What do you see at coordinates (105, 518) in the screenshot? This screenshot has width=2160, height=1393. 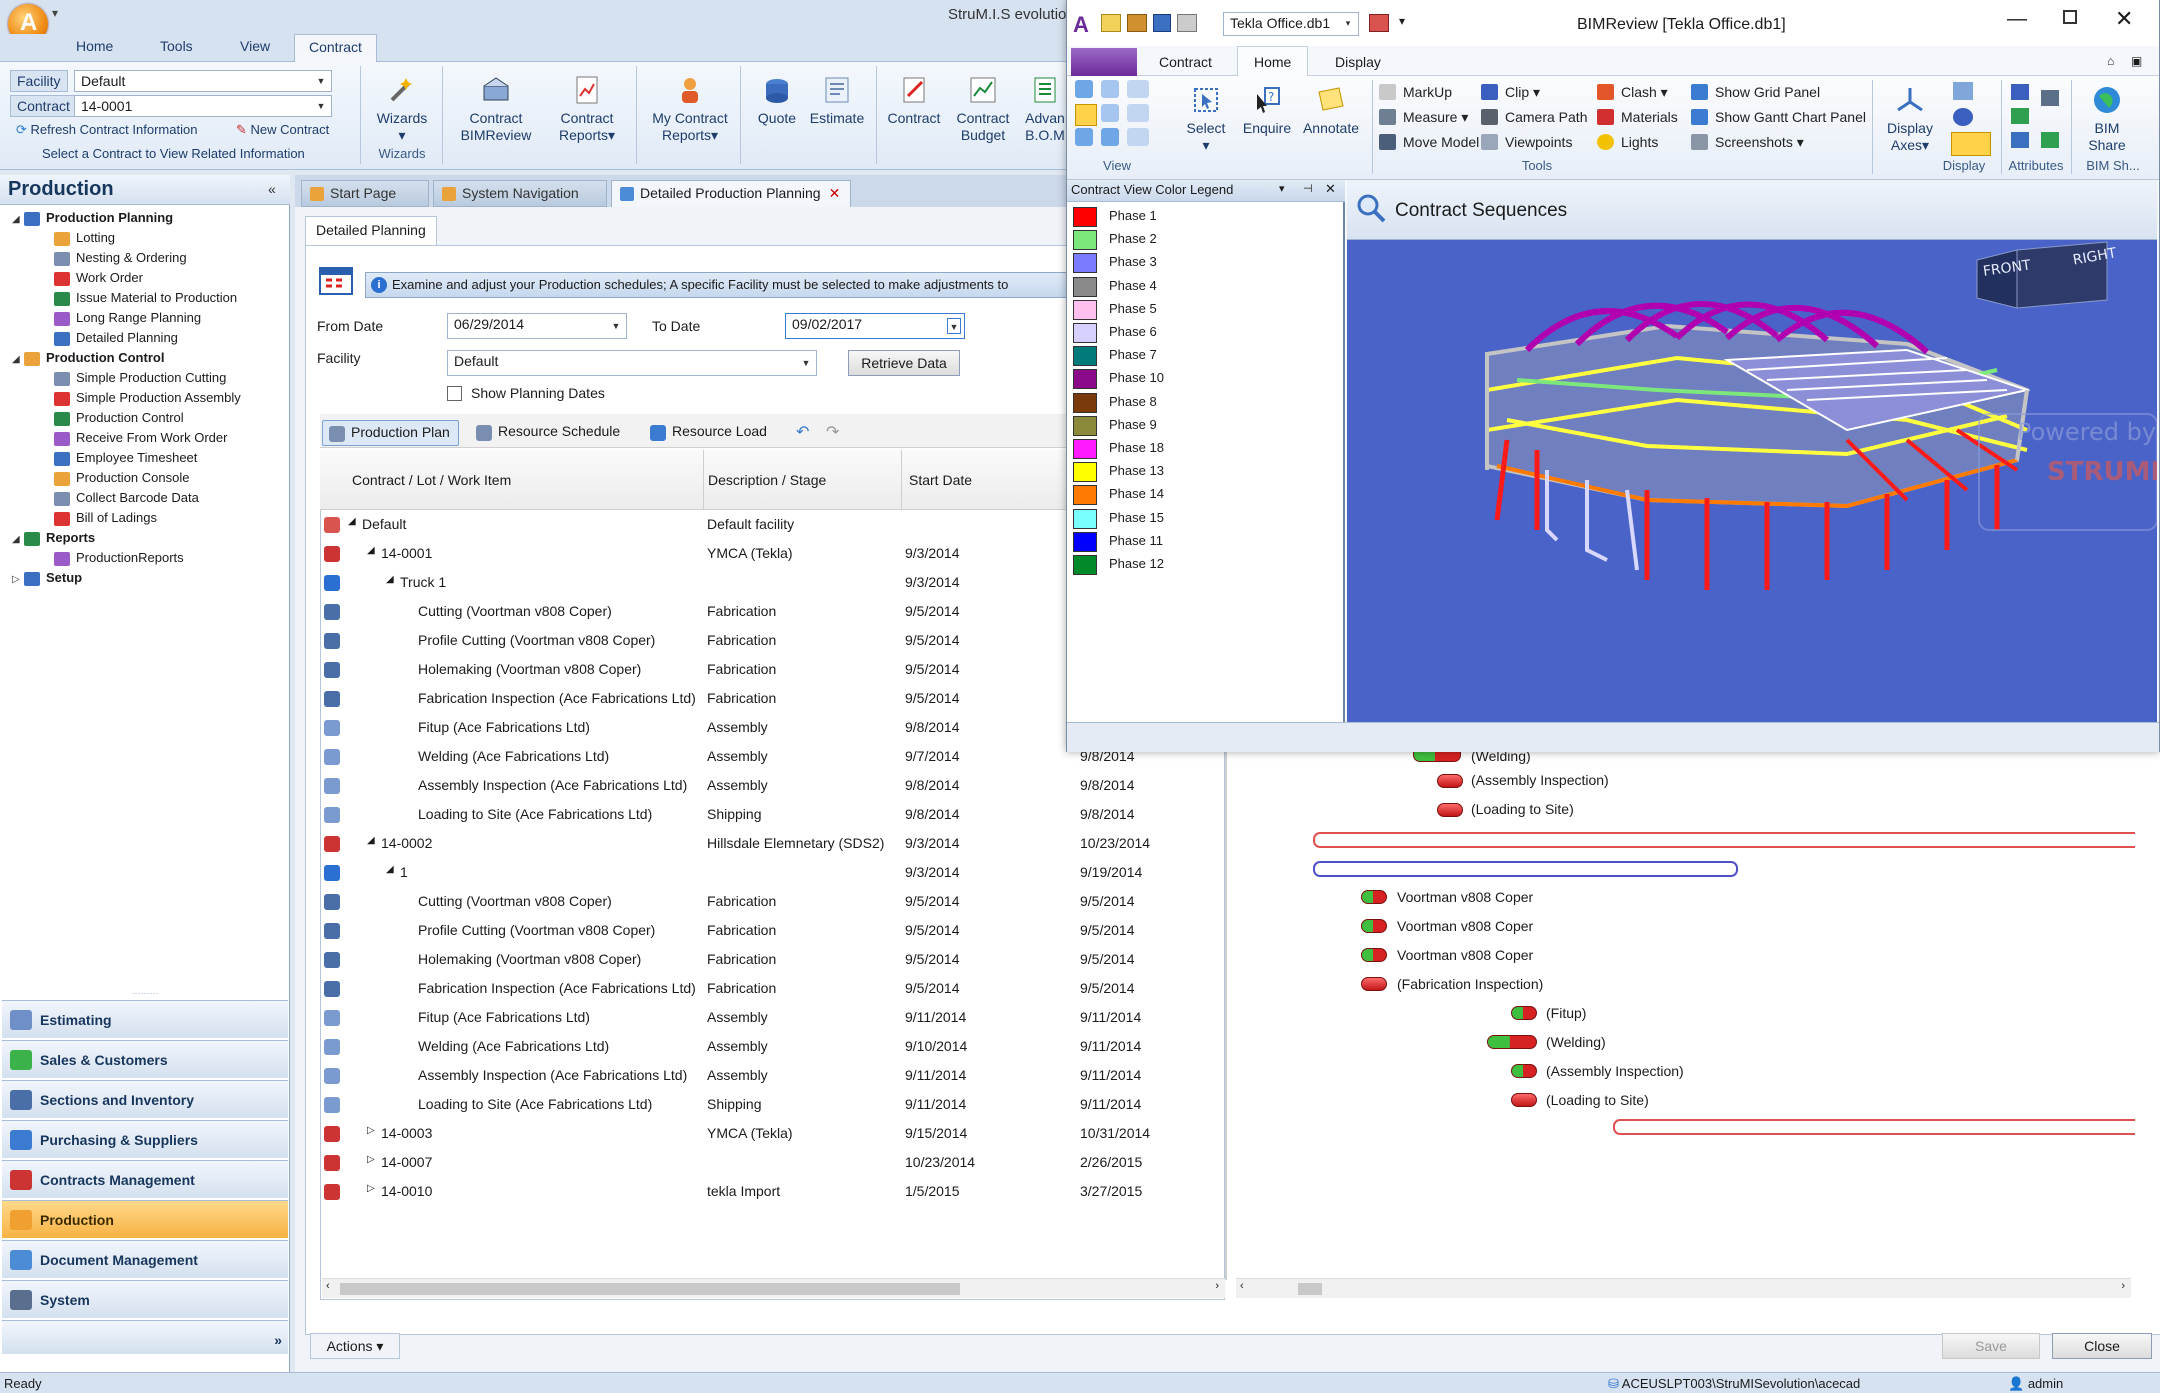 I see `nav-tree-item: Bill of Ladings` at bounding box center [105, 518].